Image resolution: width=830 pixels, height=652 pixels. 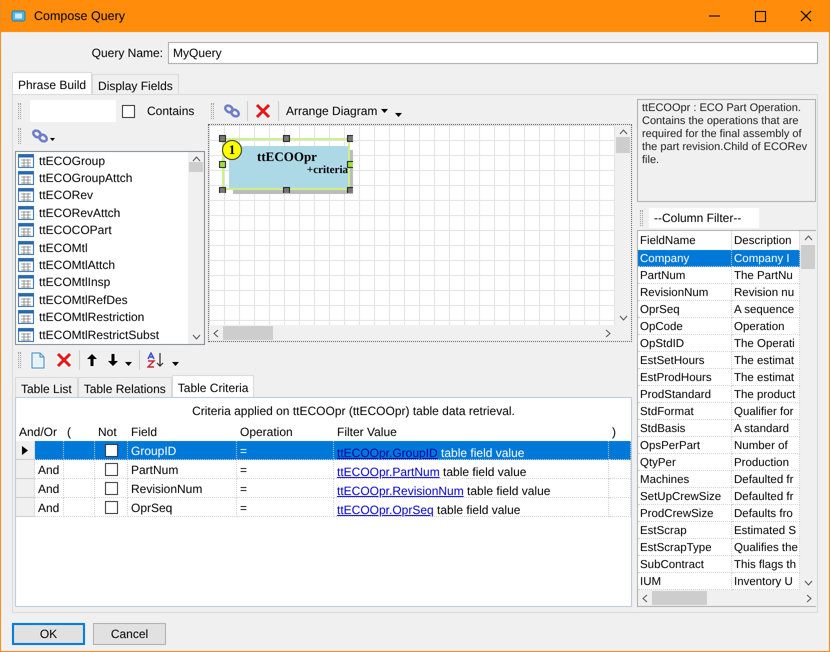 What do you see at coordinates (74, 282) in the screenshot?
I see `table-list-item: ttECOMtlInsp` at bounding box center [74, 282].